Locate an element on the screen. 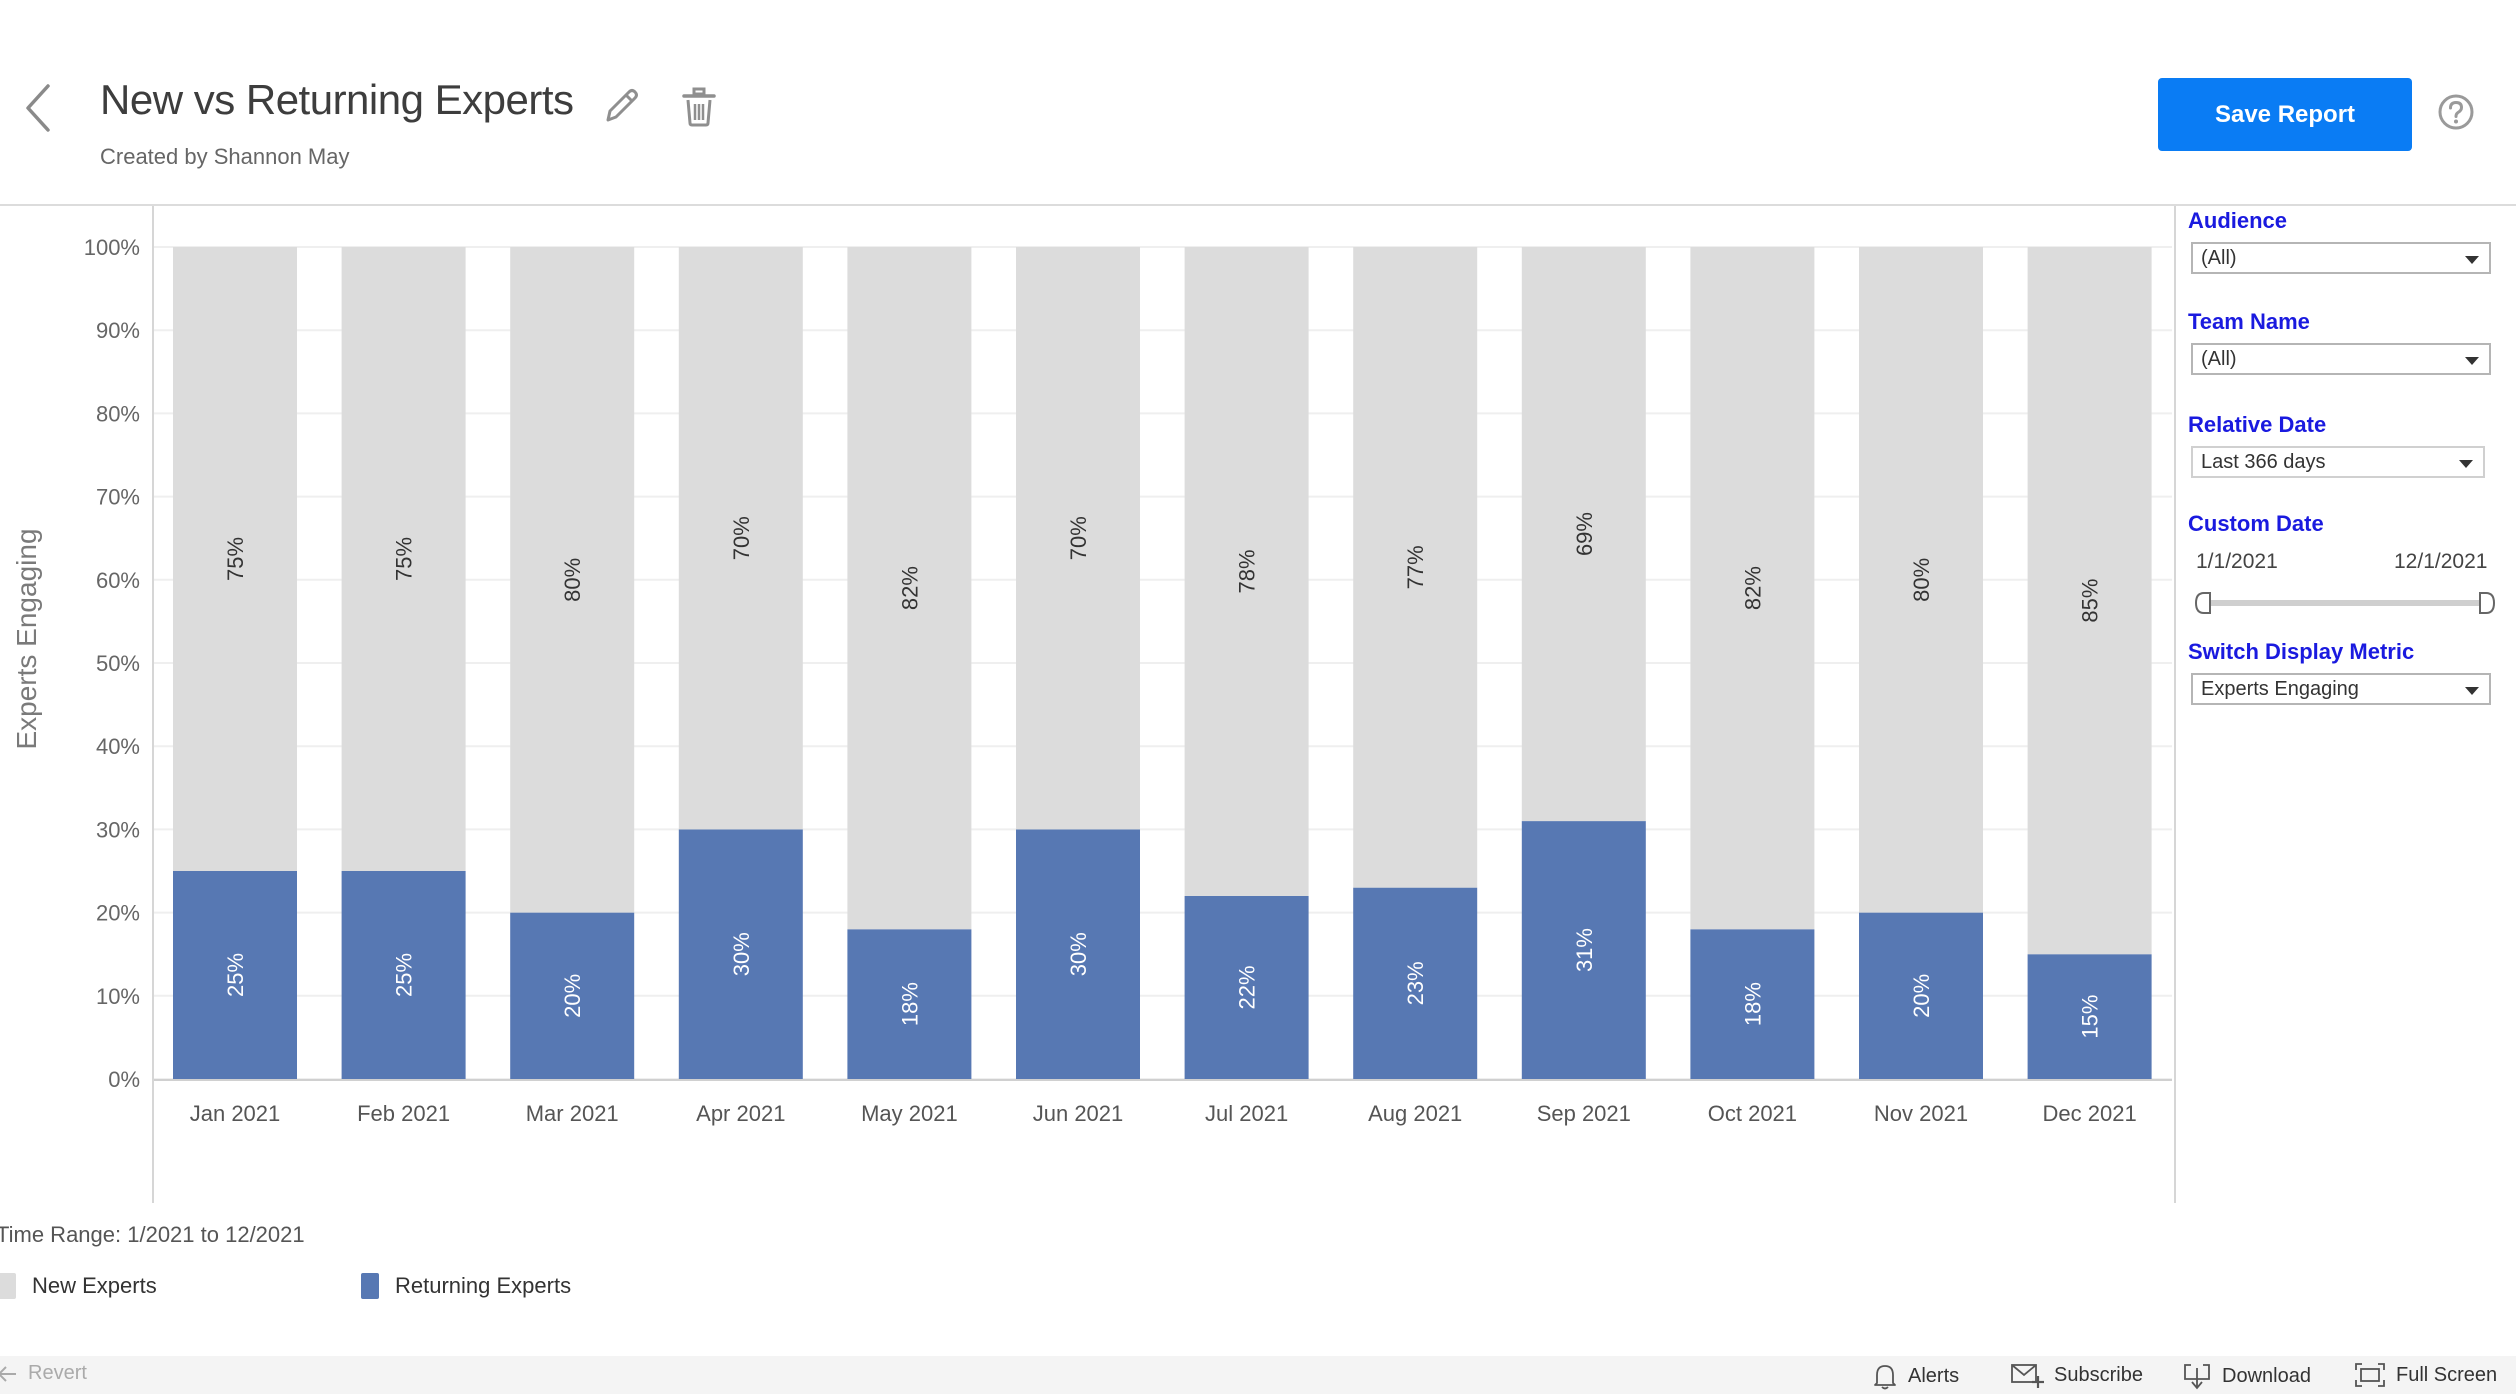 Image resolution: width=2516 pixels, height=1394 pixels. report-title: New vs Returning Experts is located at coordinates (337, 99).